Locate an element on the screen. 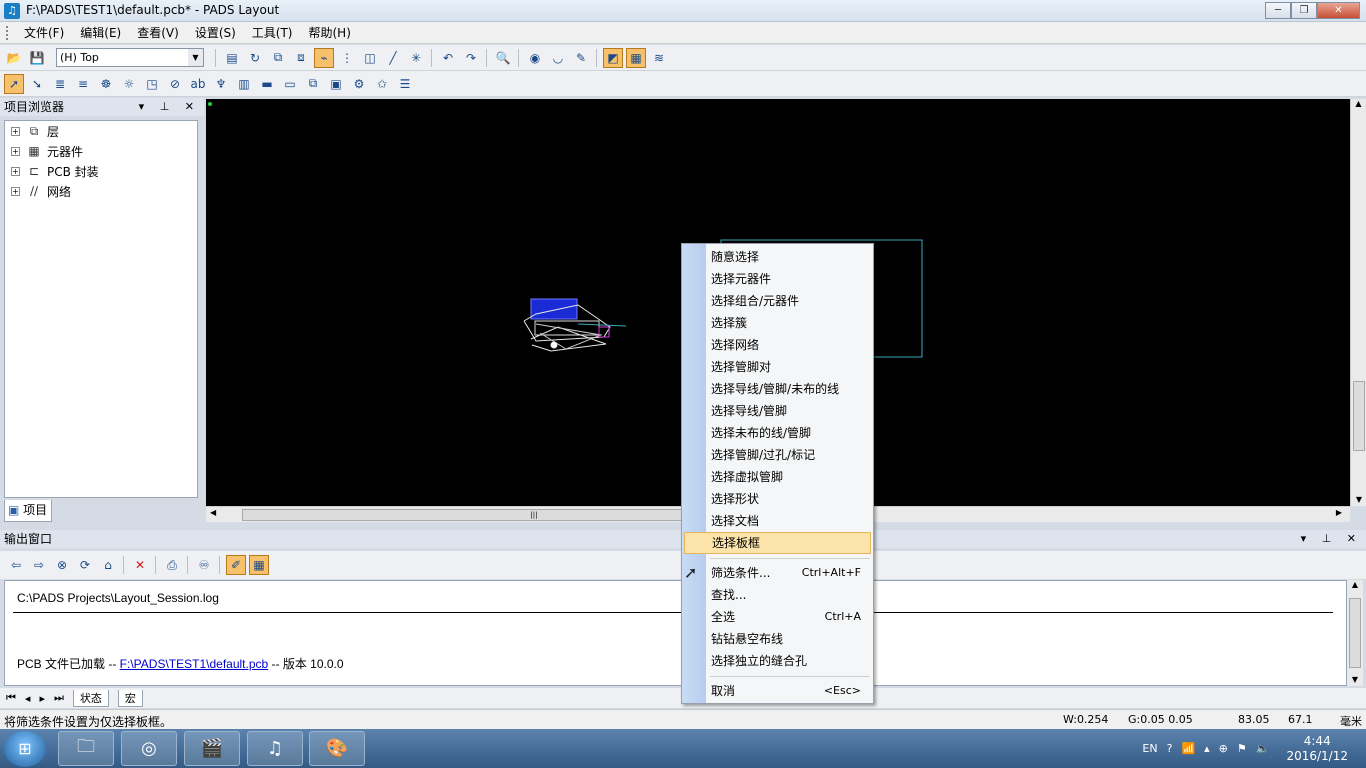  menu-item-select-unions: 选择组合/元器件 is located at coordinates (777, 301).